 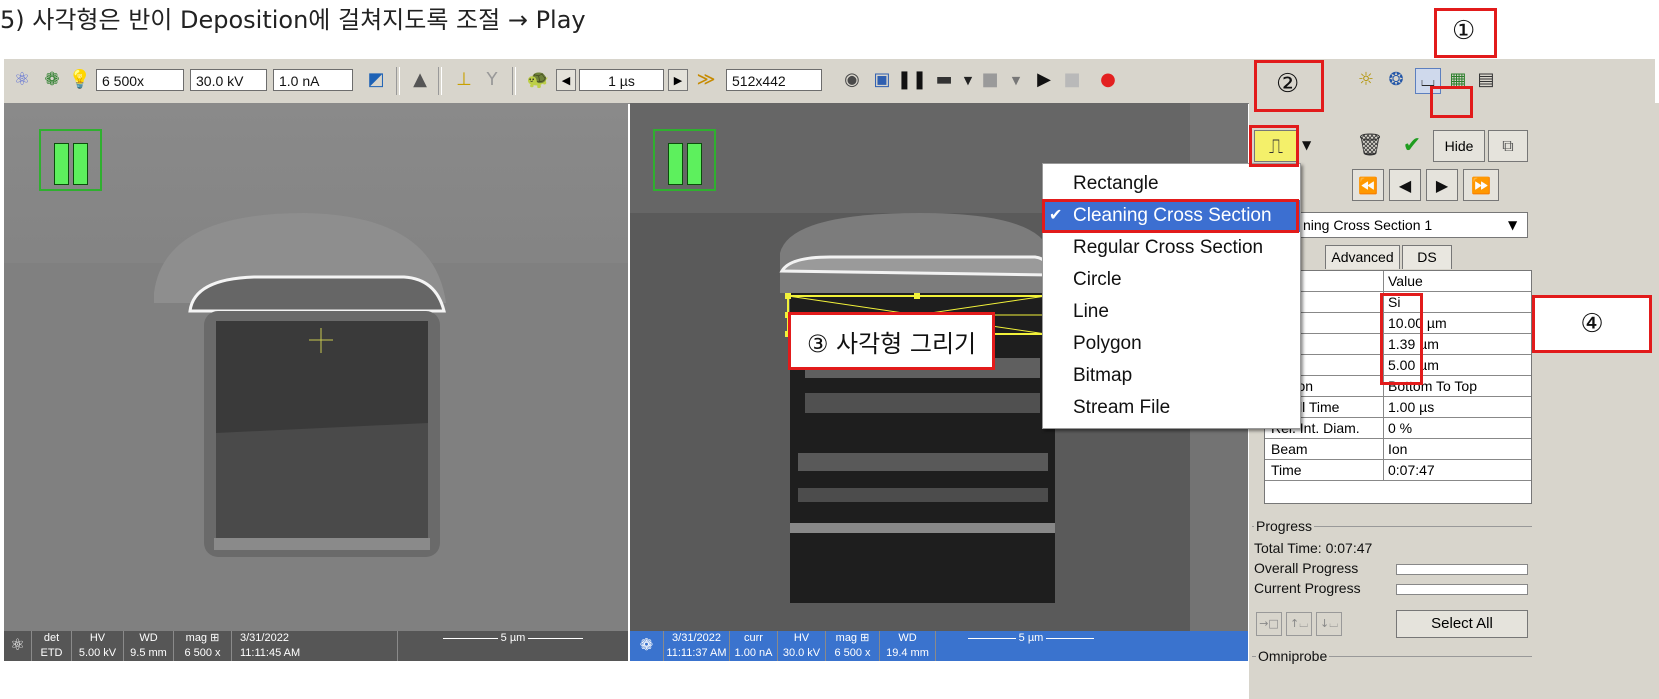 What do you see at coordinates (1313, 548) in the screenshot?
I see `total-time-label: Total Time: 0:07:47` at bounding box center [1313, 548].